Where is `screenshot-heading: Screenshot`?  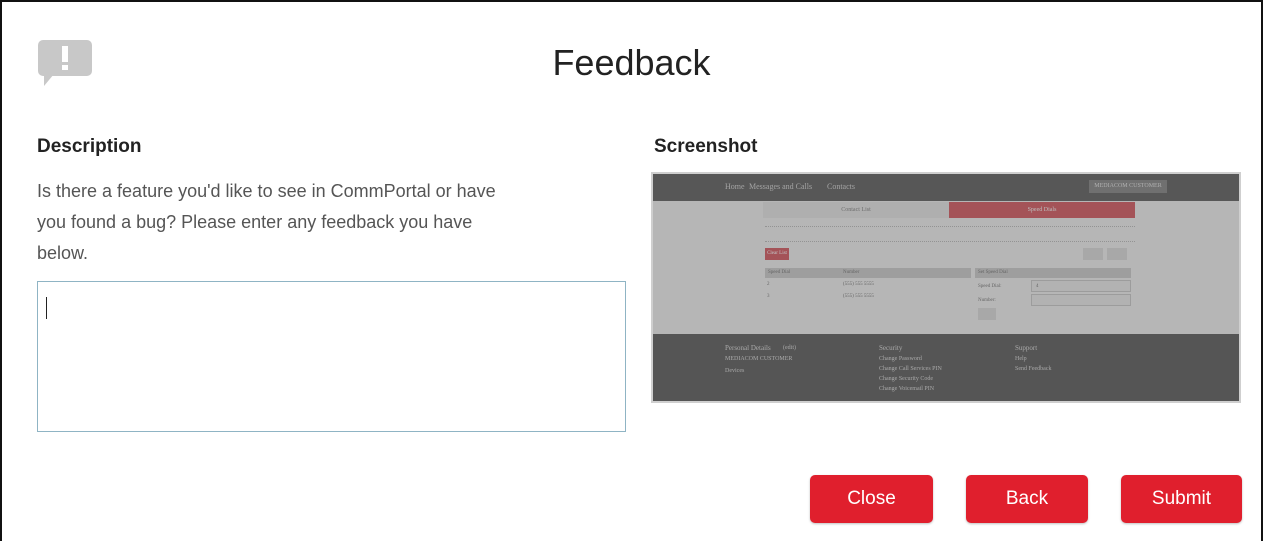 screenshot-heading: Screenshot is located at coordinates (706, 146).